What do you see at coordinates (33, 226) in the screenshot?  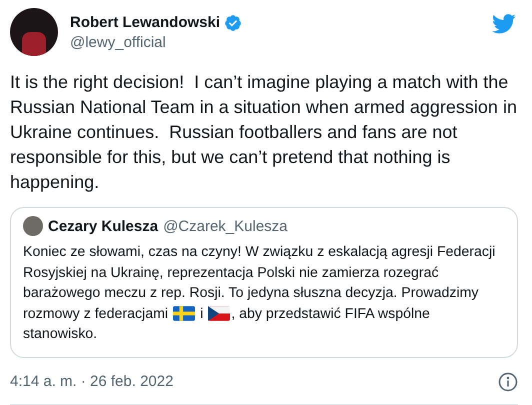 I see `quoted-avatar` at bounding box center [33, 226].